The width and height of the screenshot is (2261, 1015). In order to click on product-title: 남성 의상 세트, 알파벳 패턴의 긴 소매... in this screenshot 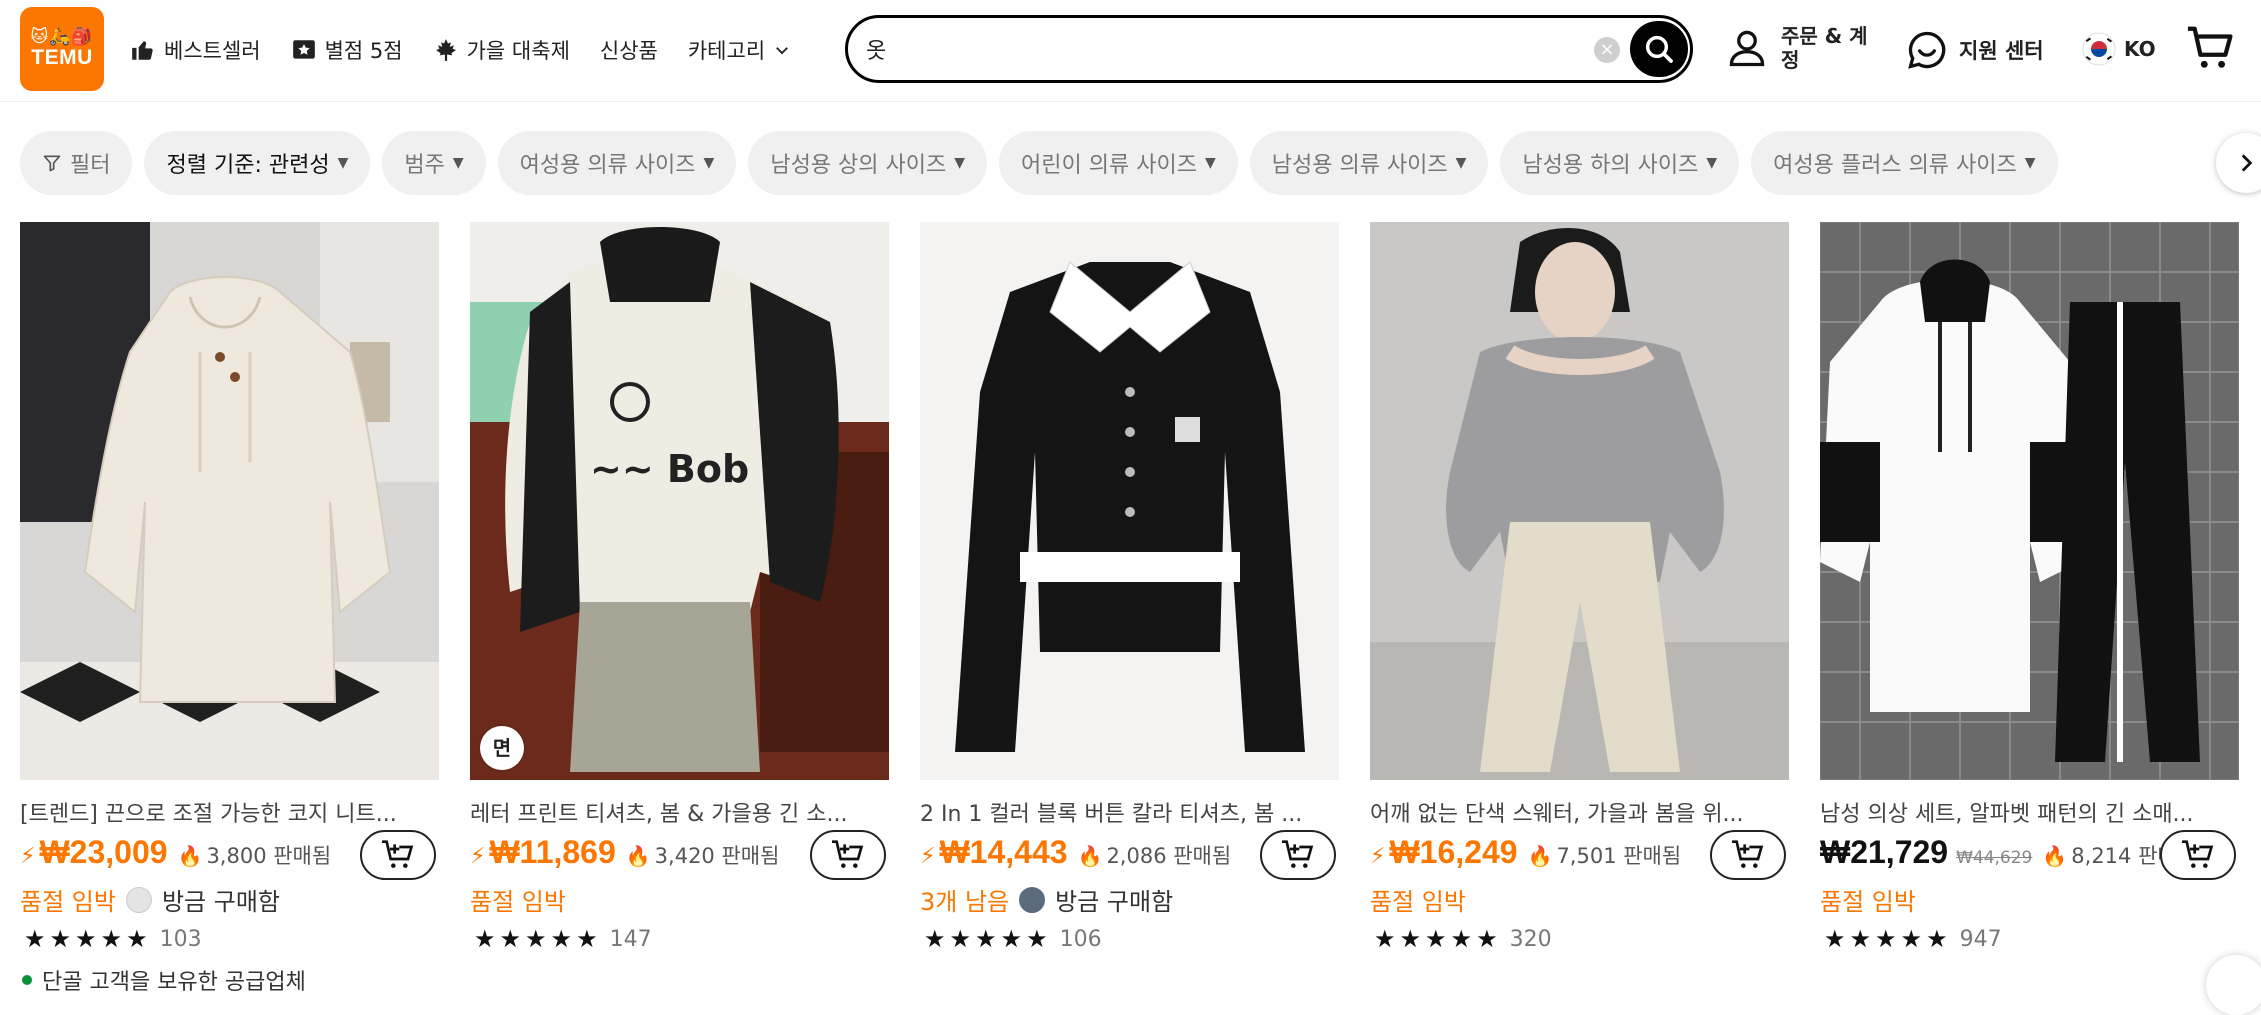, I will do `click(2029, 812)`.